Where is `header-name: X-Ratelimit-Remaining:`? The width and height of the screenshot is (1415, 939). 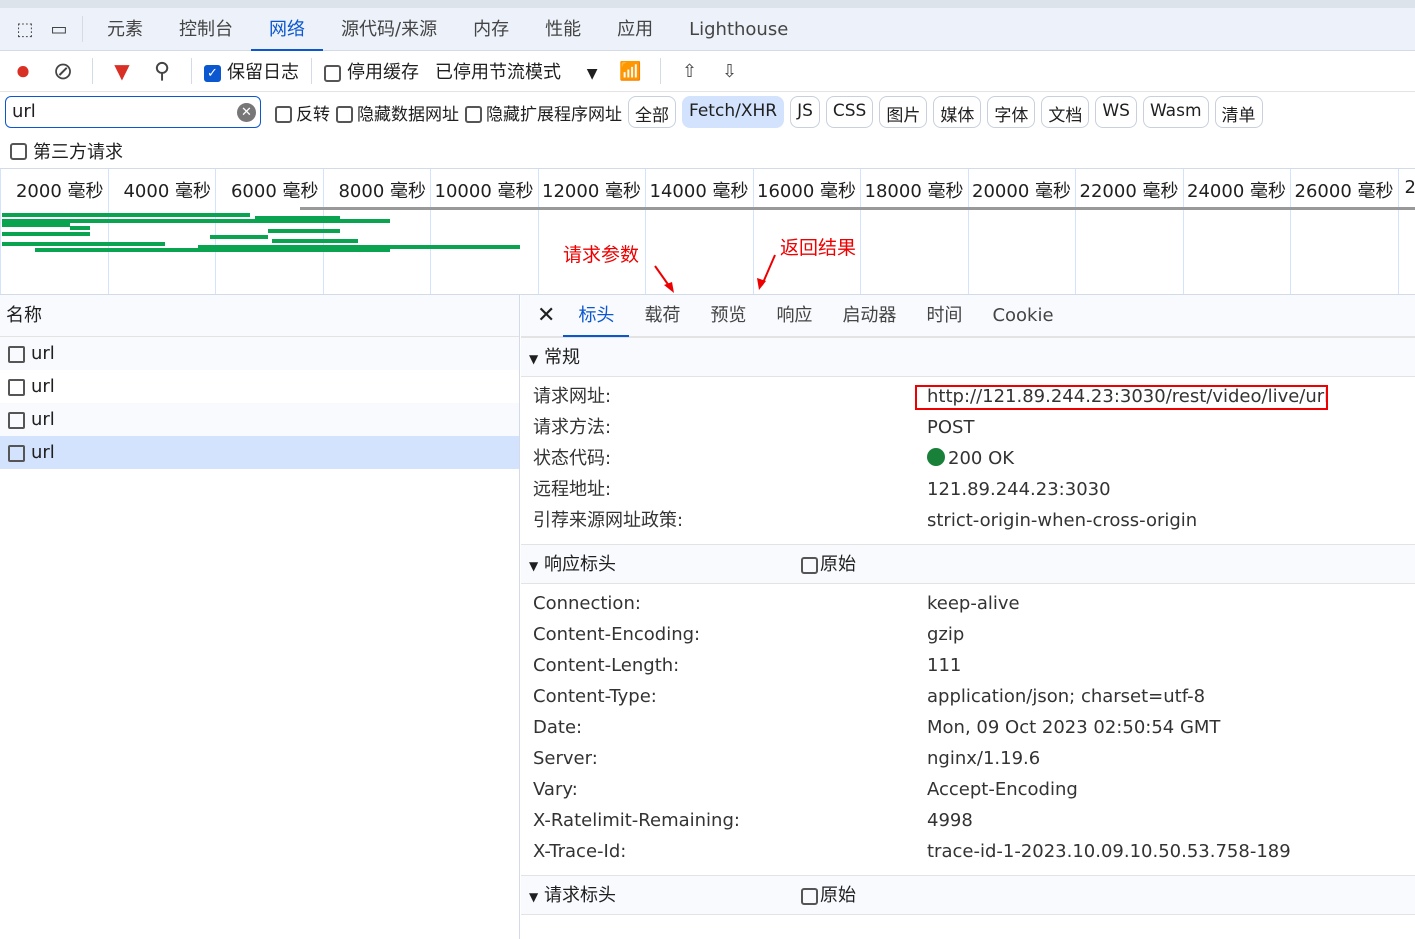
header-name: X-Ratelimit-Remaining: is located at coordinates (636, 820).